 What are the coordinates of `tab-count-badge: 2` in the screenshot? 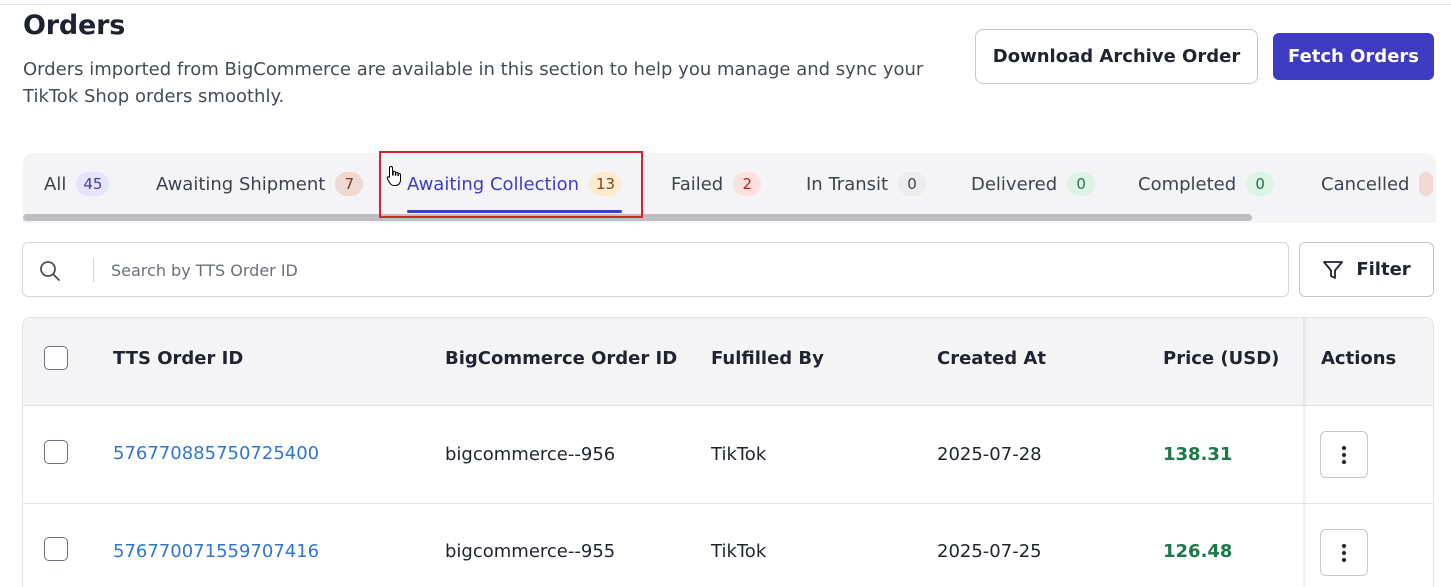 It's located at (747, 184).